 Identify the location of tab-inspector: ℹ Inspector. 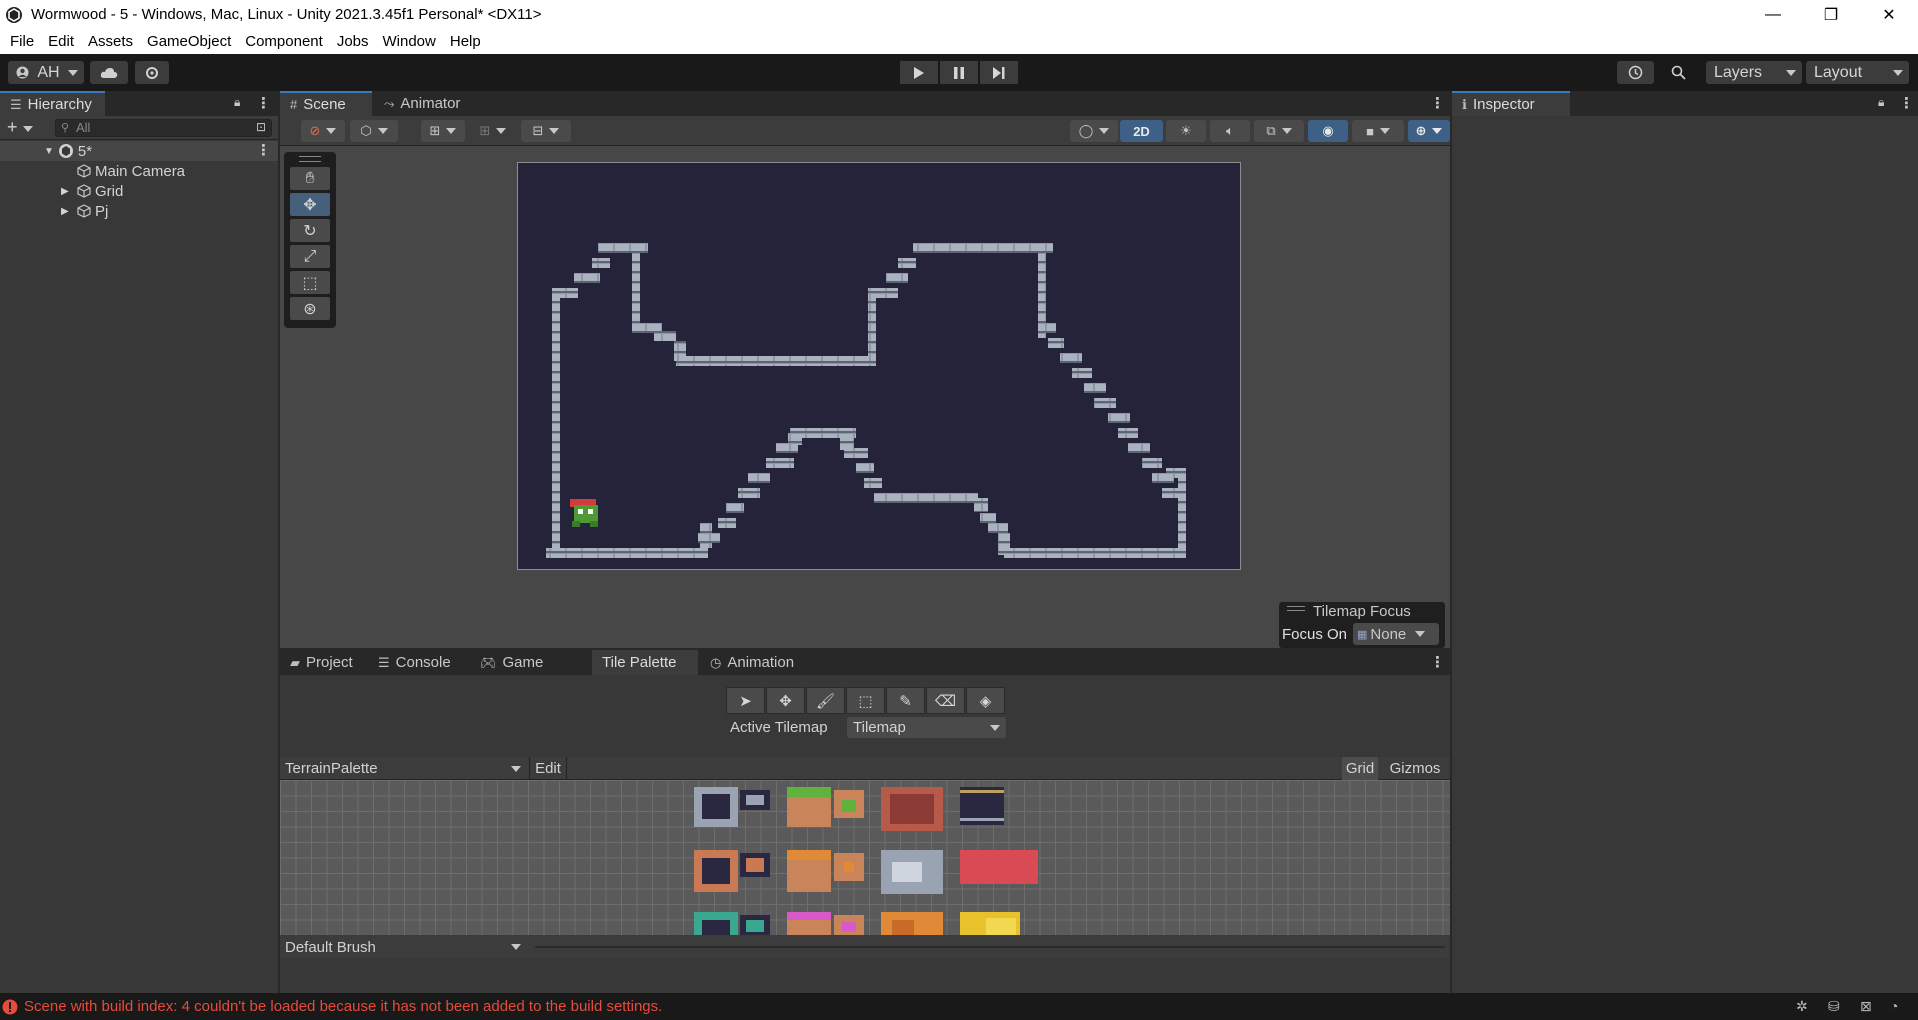
(1511, 103).